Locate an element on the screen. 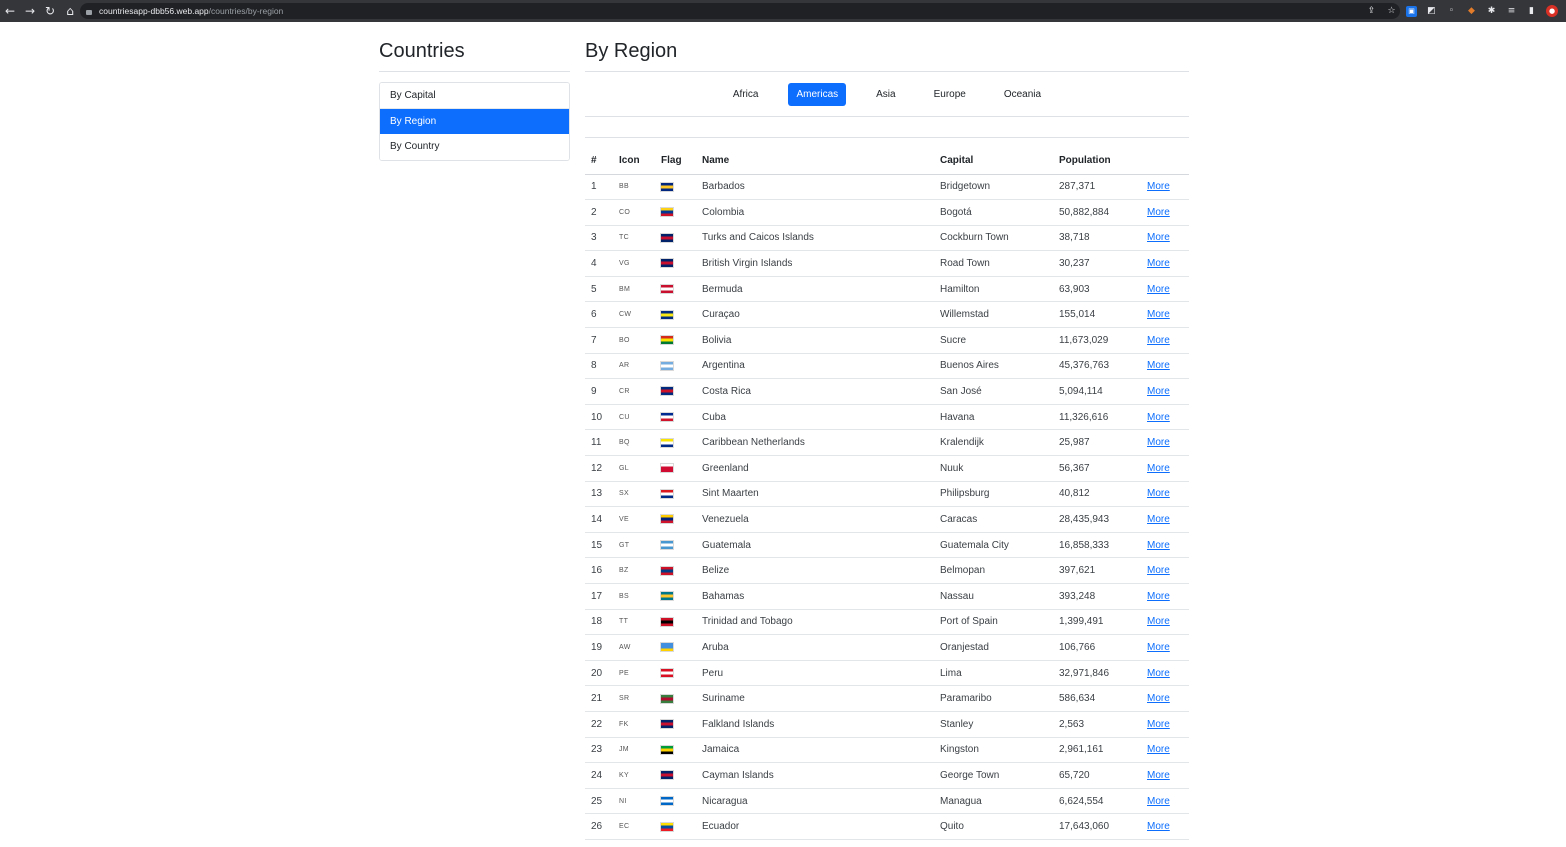 The width and height of the screenshot is (1566, 847). sidebar-item-by-region: By Region is located at coordinates (474, 121).